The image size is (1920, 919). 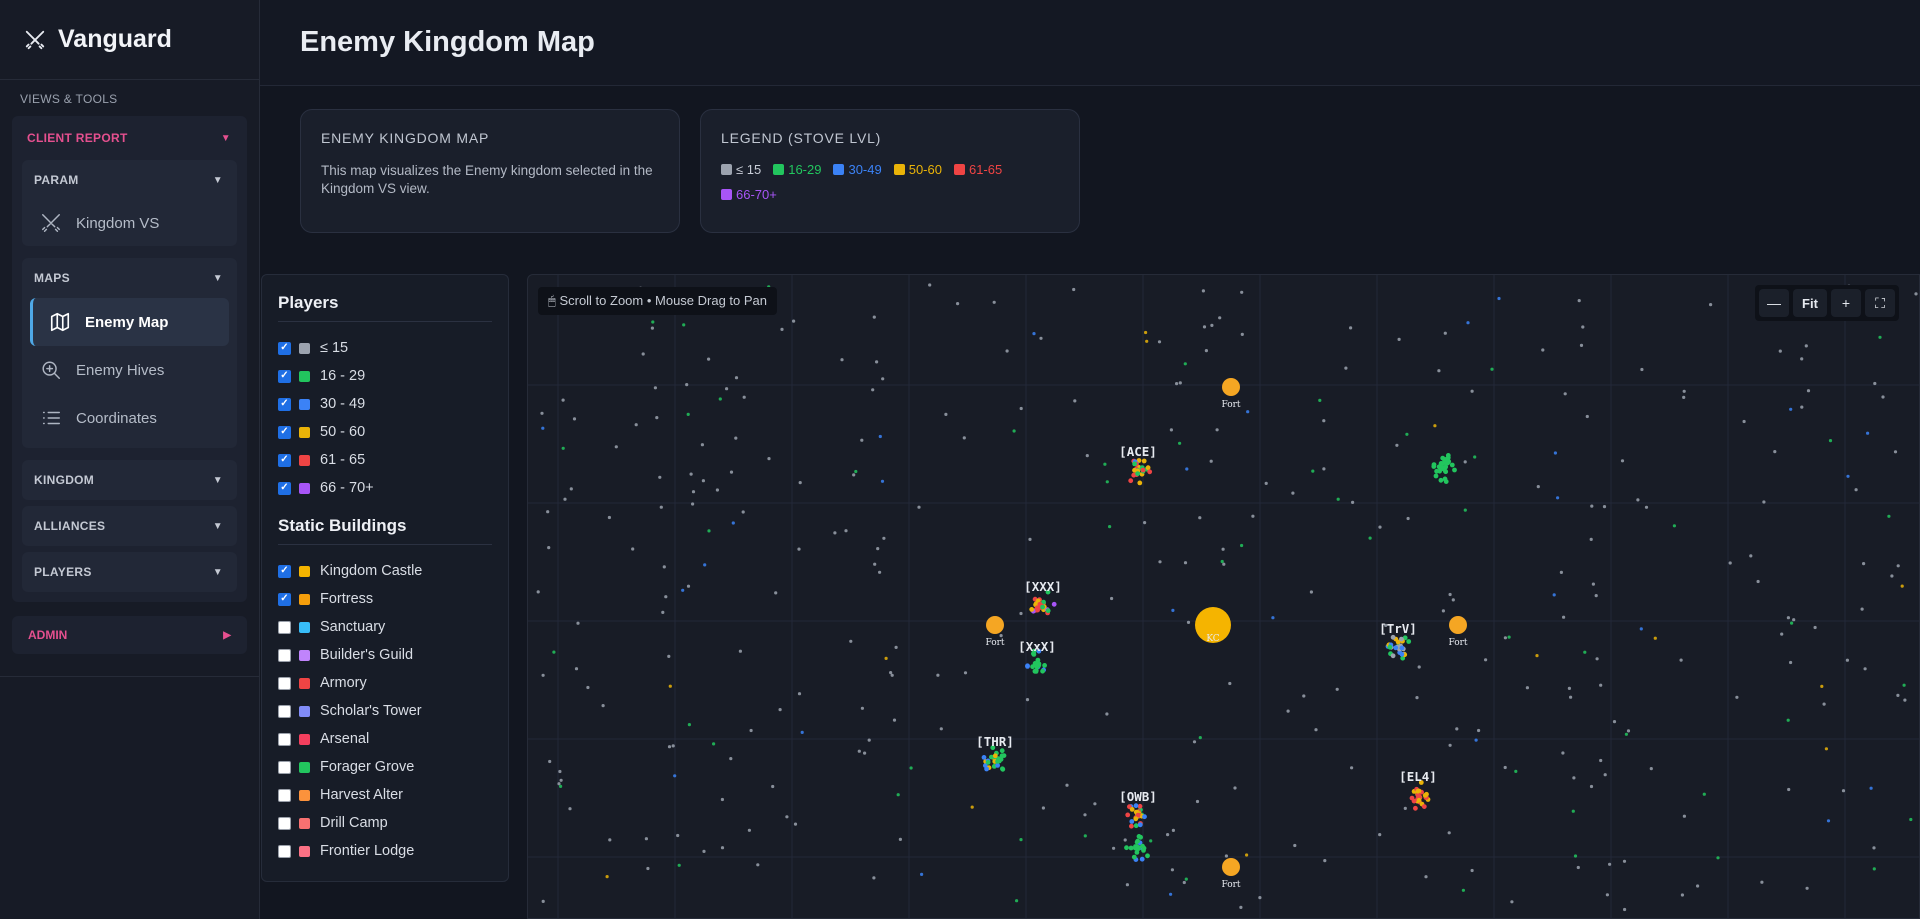 I want to click on client-report-toggle: CLIENT REPORT ▼, so click(x=129, y=138).